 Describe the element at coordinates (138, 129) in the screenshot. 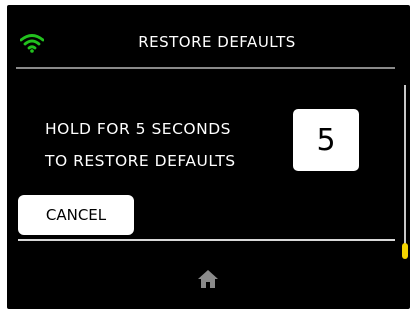

I see `message-line-1: HOLD FOR 5 SECONDS` at that location.